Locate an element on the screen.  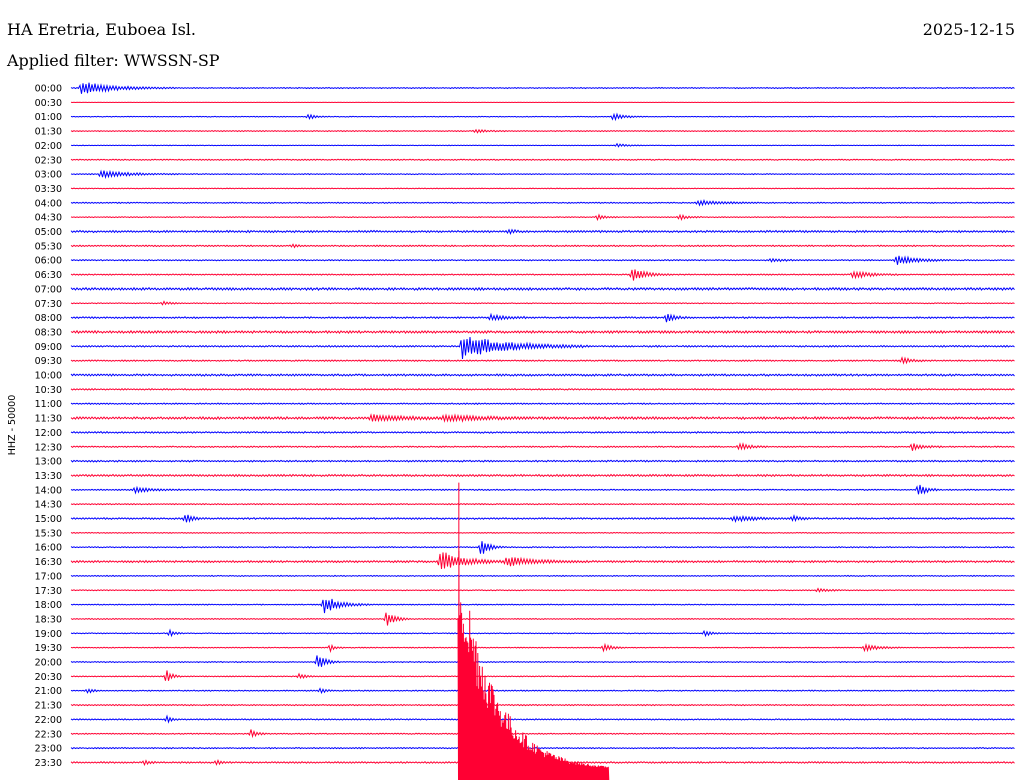
y-axis-label: HHZ - 50000 is located at coordinates (12, 425).